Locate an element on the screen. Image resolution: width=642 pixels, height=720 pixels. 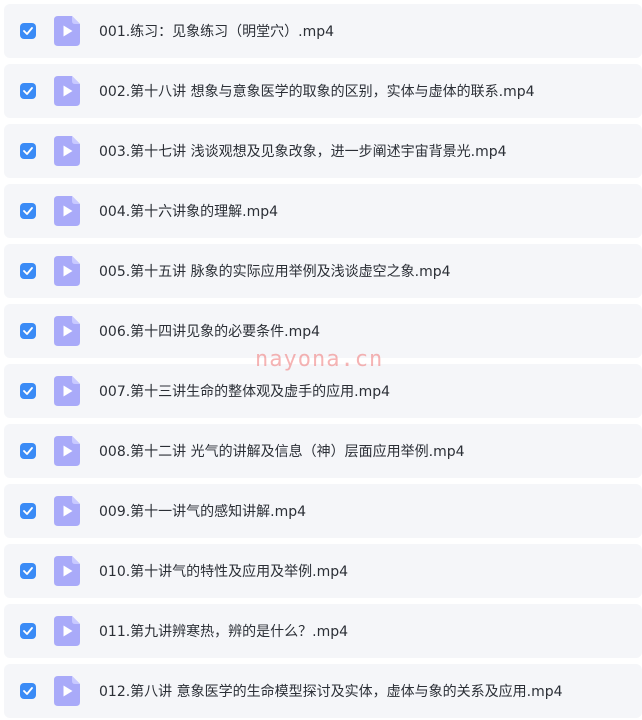
file-row: 012.第八讲 意象医学的生命模型探讨及实体，虚体与象的关系及应用.mp4 is located at coordinates (323, 691).